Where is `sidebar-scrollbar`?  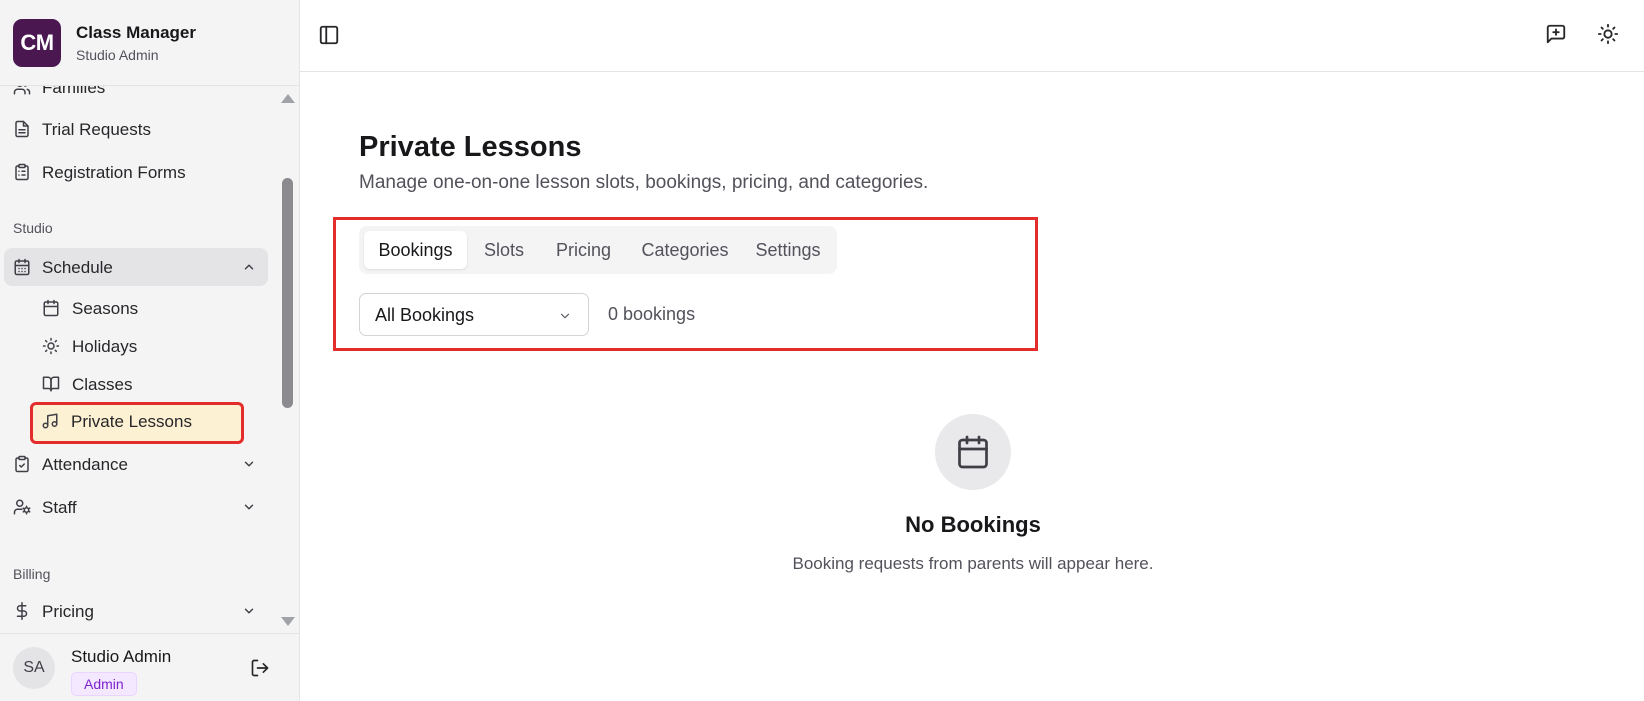 sidebar-scrollbar is located at coordinates (287, 360).